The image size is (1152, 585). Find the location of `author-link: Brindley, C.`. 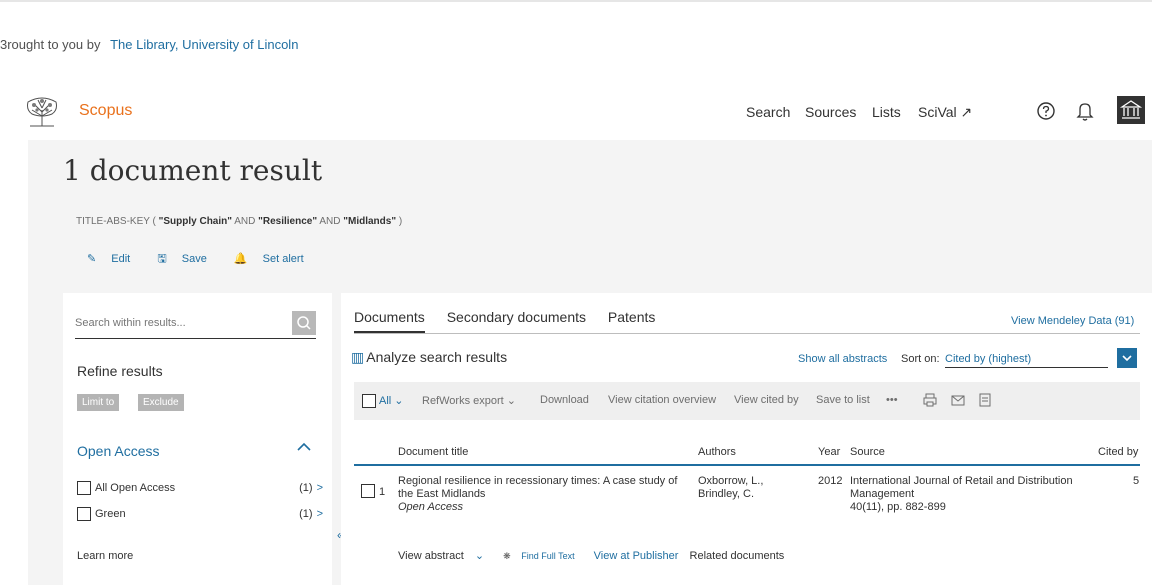

author-link: Brindley, C. is located at coordinates (753, 494).